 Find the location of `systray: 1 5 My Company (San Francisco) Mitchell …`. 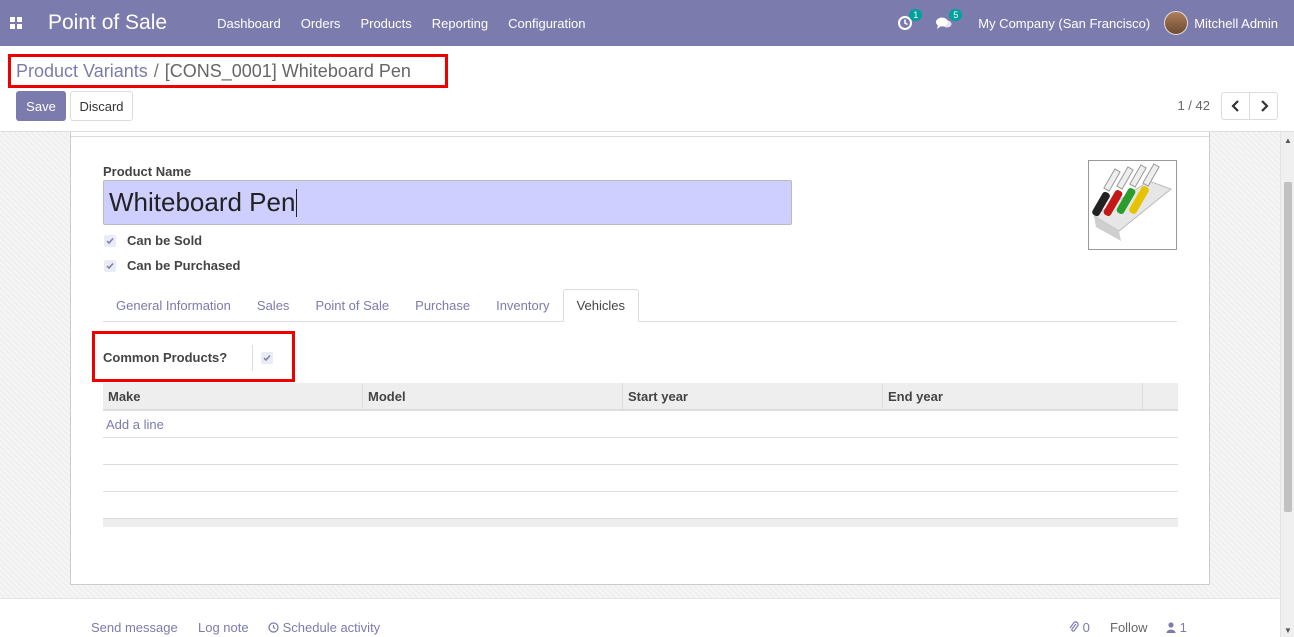

systray: 1 5 My Company (San Francisco) Mitchell … is located at coordinates (1090, 23).